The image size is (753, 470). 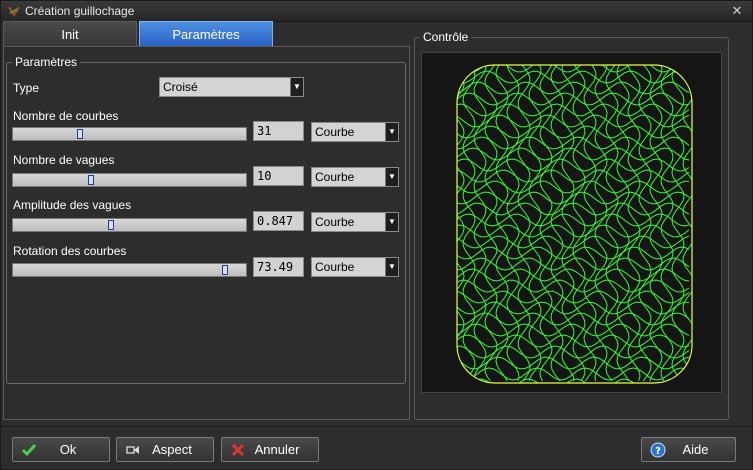 I want to click on wave-amplitude-slider-thumb, so click(x=111, y=225).